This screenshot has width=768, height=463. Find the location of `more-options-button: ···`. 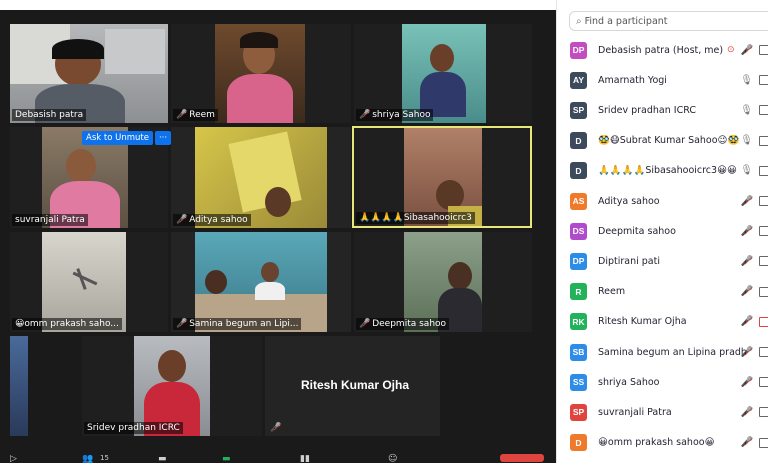

more-options-button: ··· is located at coordinates (163, 138).